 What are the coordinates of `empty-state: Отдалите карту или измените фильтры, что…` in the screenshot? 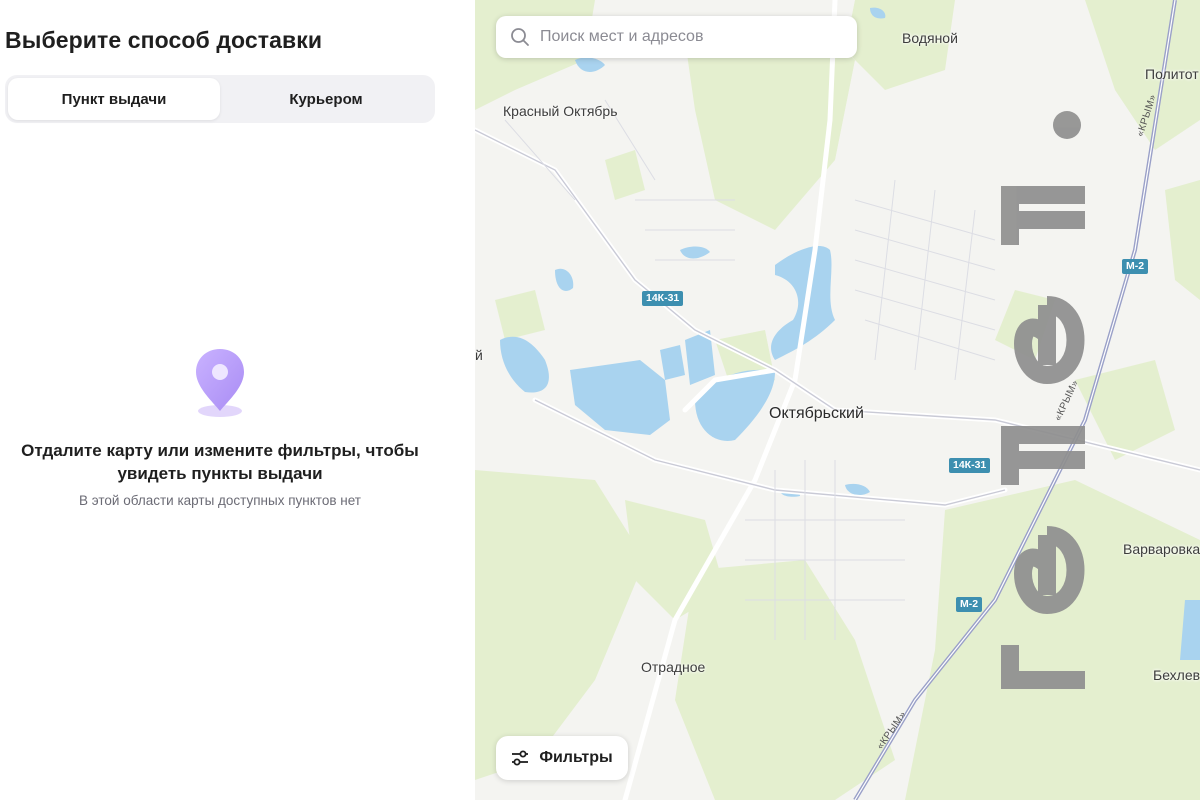 It's located at (220, 426).